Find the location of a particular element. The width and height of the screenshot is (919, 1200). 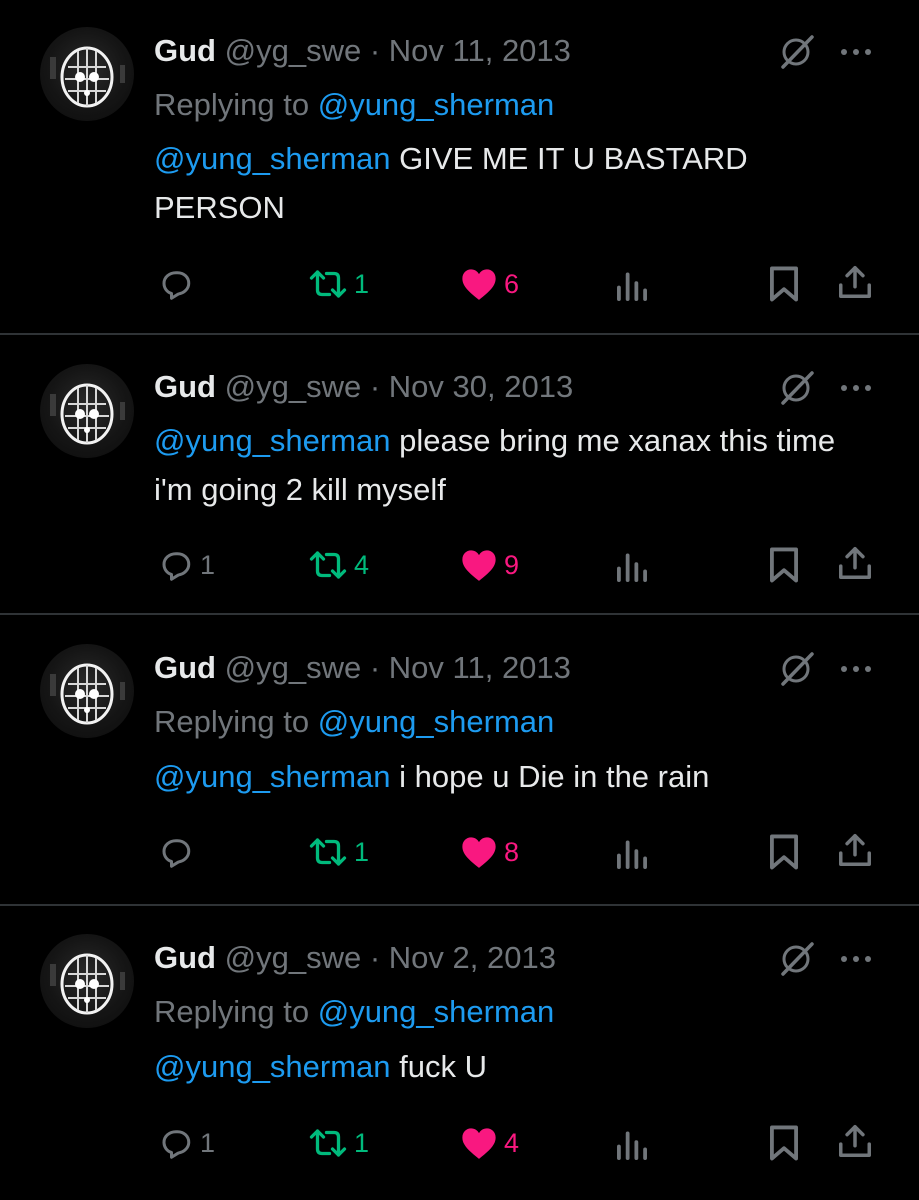

like-button: 8 is located at coordinates (489, 852).